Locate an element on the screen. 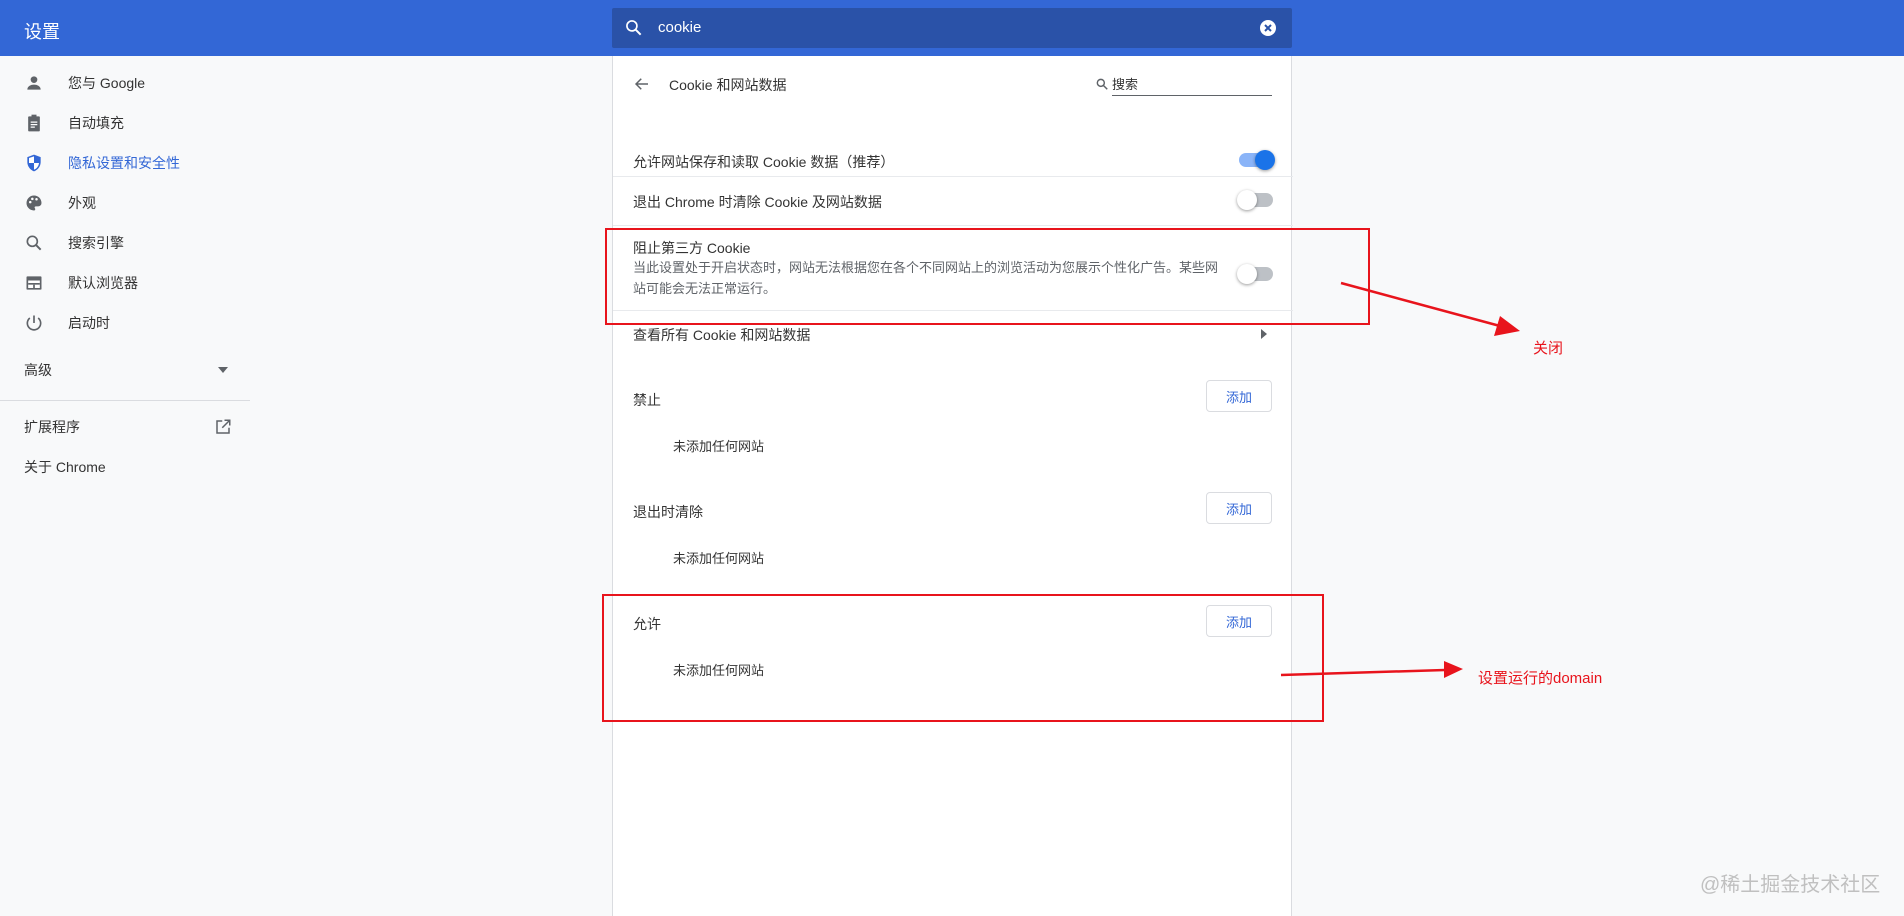 This screenshot has width=1904, height=916. sidebar-item-extensions: 扩展程序 is located at coordinates (125, 427).